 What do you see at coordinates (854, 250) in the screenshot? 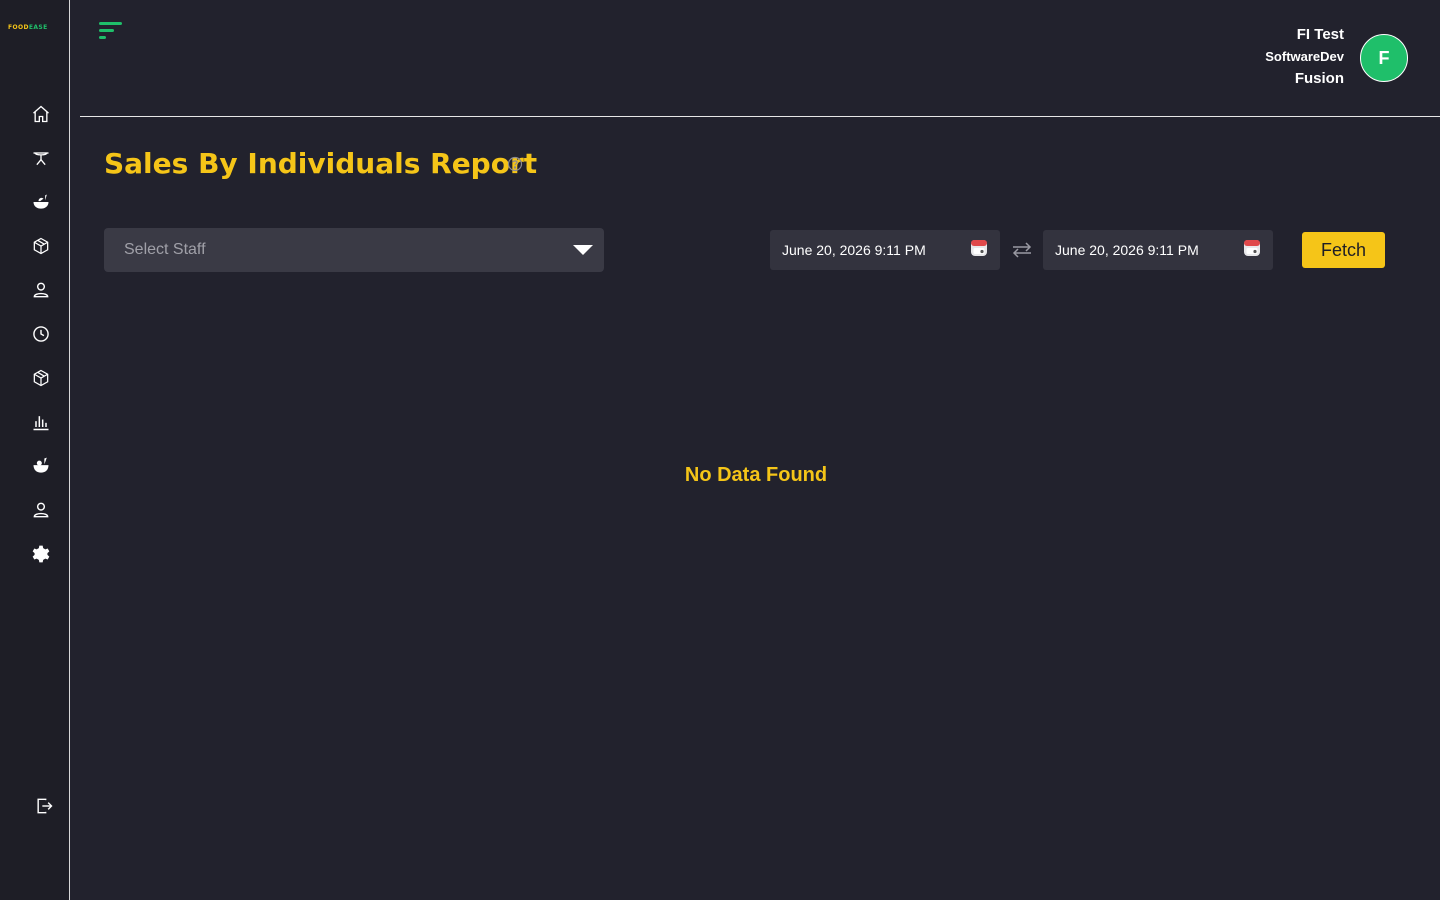
I see `date-from-value: June 20, 2026 9:11 PM` at bounding box center [854, 250].